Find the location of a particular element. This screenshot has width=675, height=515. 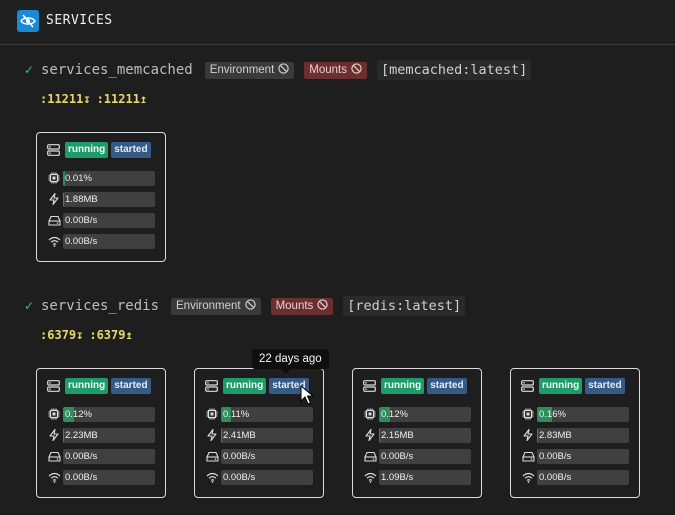

metric-row: 0.01% is located at coordinates (101, 178).